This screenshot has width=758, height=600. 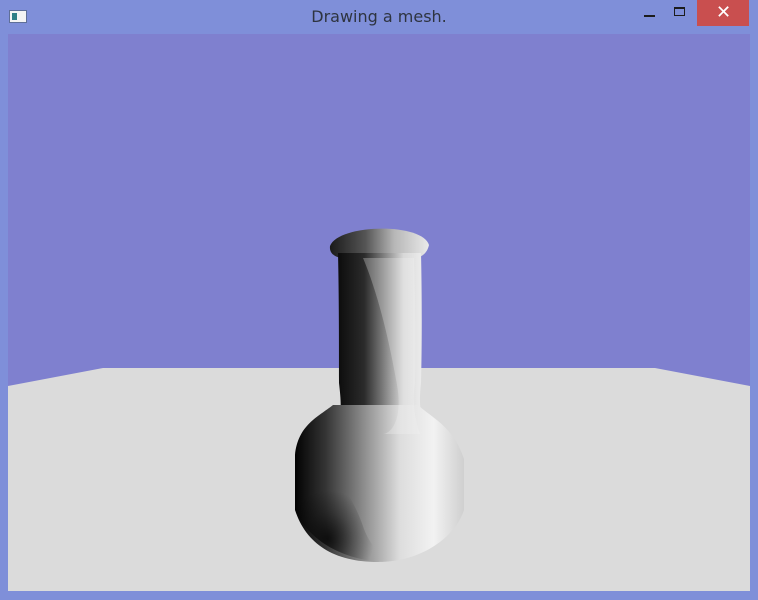 I want to click on maximize-button, so click(x=679, y=13).